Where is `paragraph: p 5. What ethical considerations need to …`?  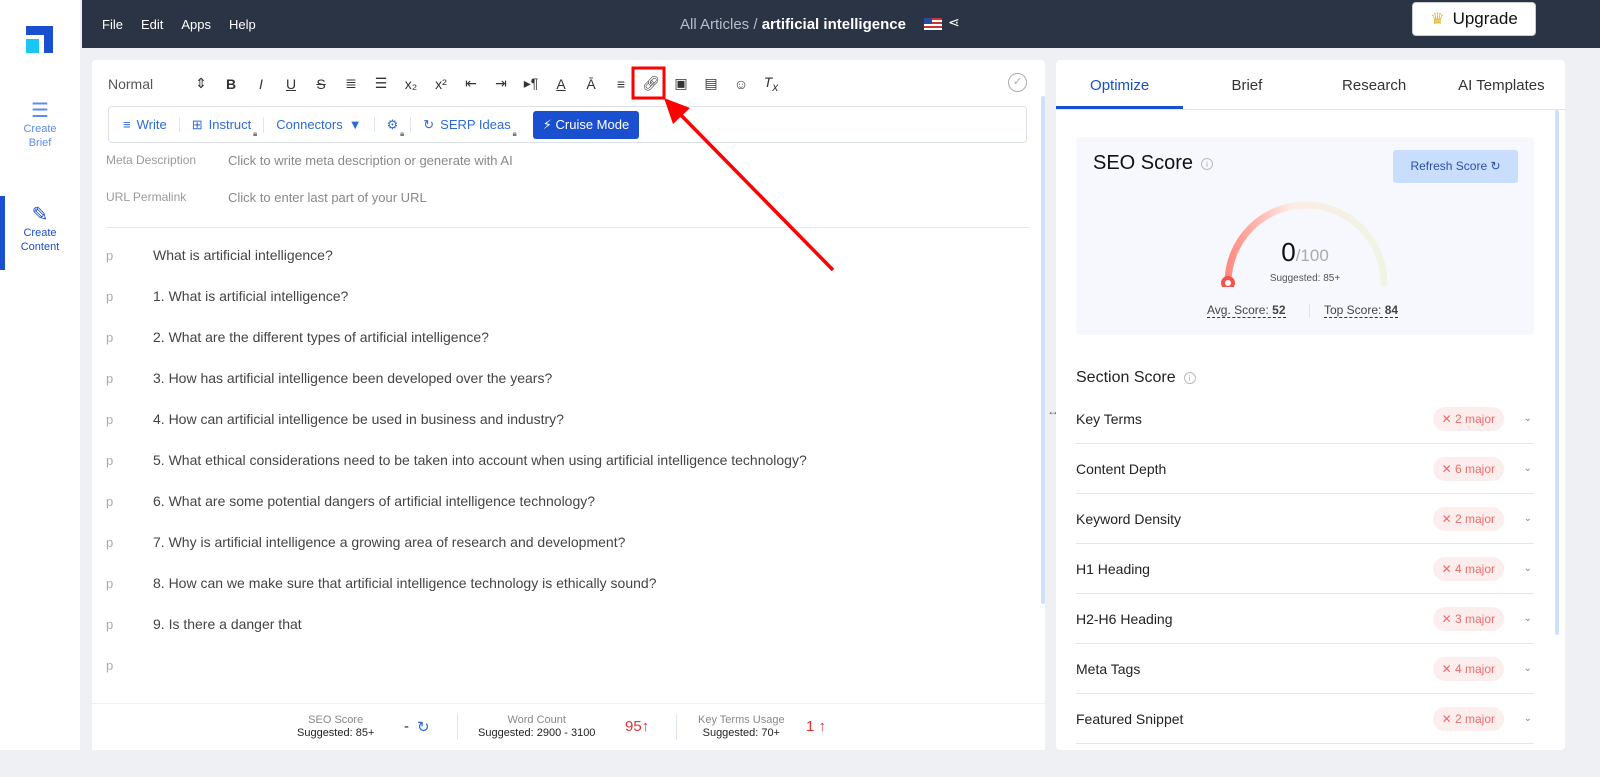
paragraph: p 5. What ethical considerations need to … is located at coordinates (556, 460).